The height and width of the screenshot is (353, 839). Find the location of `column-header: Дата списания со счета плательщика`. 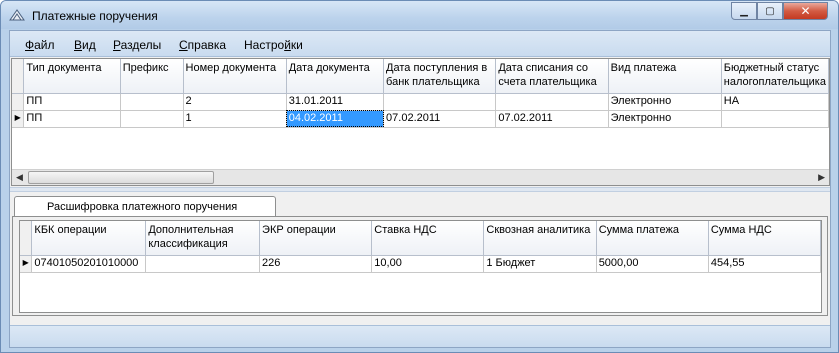

column-header: Дата списания со счета плательщика is located at coordinates (552, 76).